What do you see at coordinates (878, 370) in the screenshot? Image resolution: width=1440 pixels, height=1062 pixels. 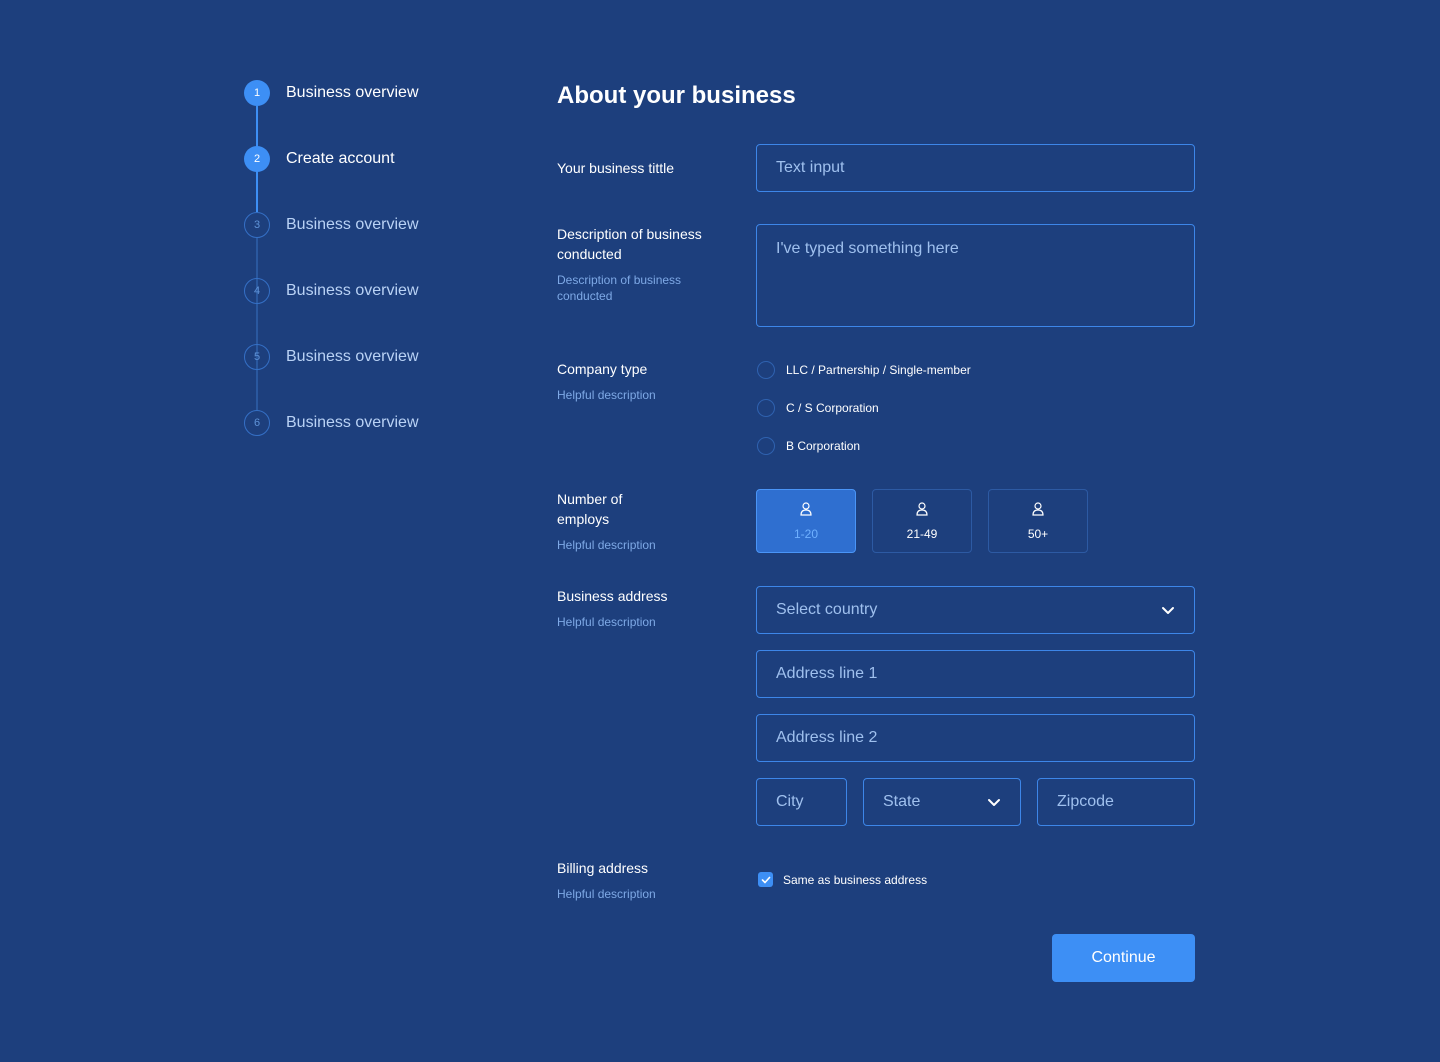 I see `radio-llc-label: LLC / Partnership / Single-member` at bounding box center [878, 370].